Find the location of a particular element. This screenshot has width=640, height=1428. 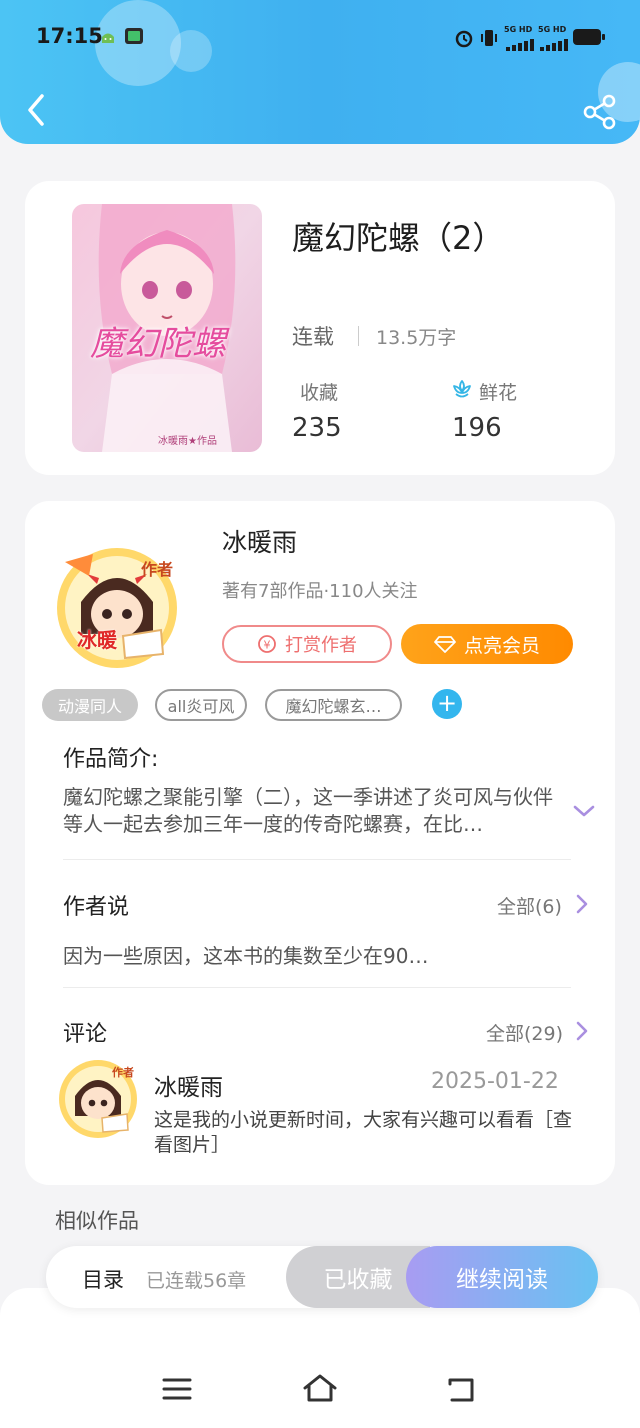

status-bar: 17:15 5G HD 5G HD is located at coordinates (320, 38).